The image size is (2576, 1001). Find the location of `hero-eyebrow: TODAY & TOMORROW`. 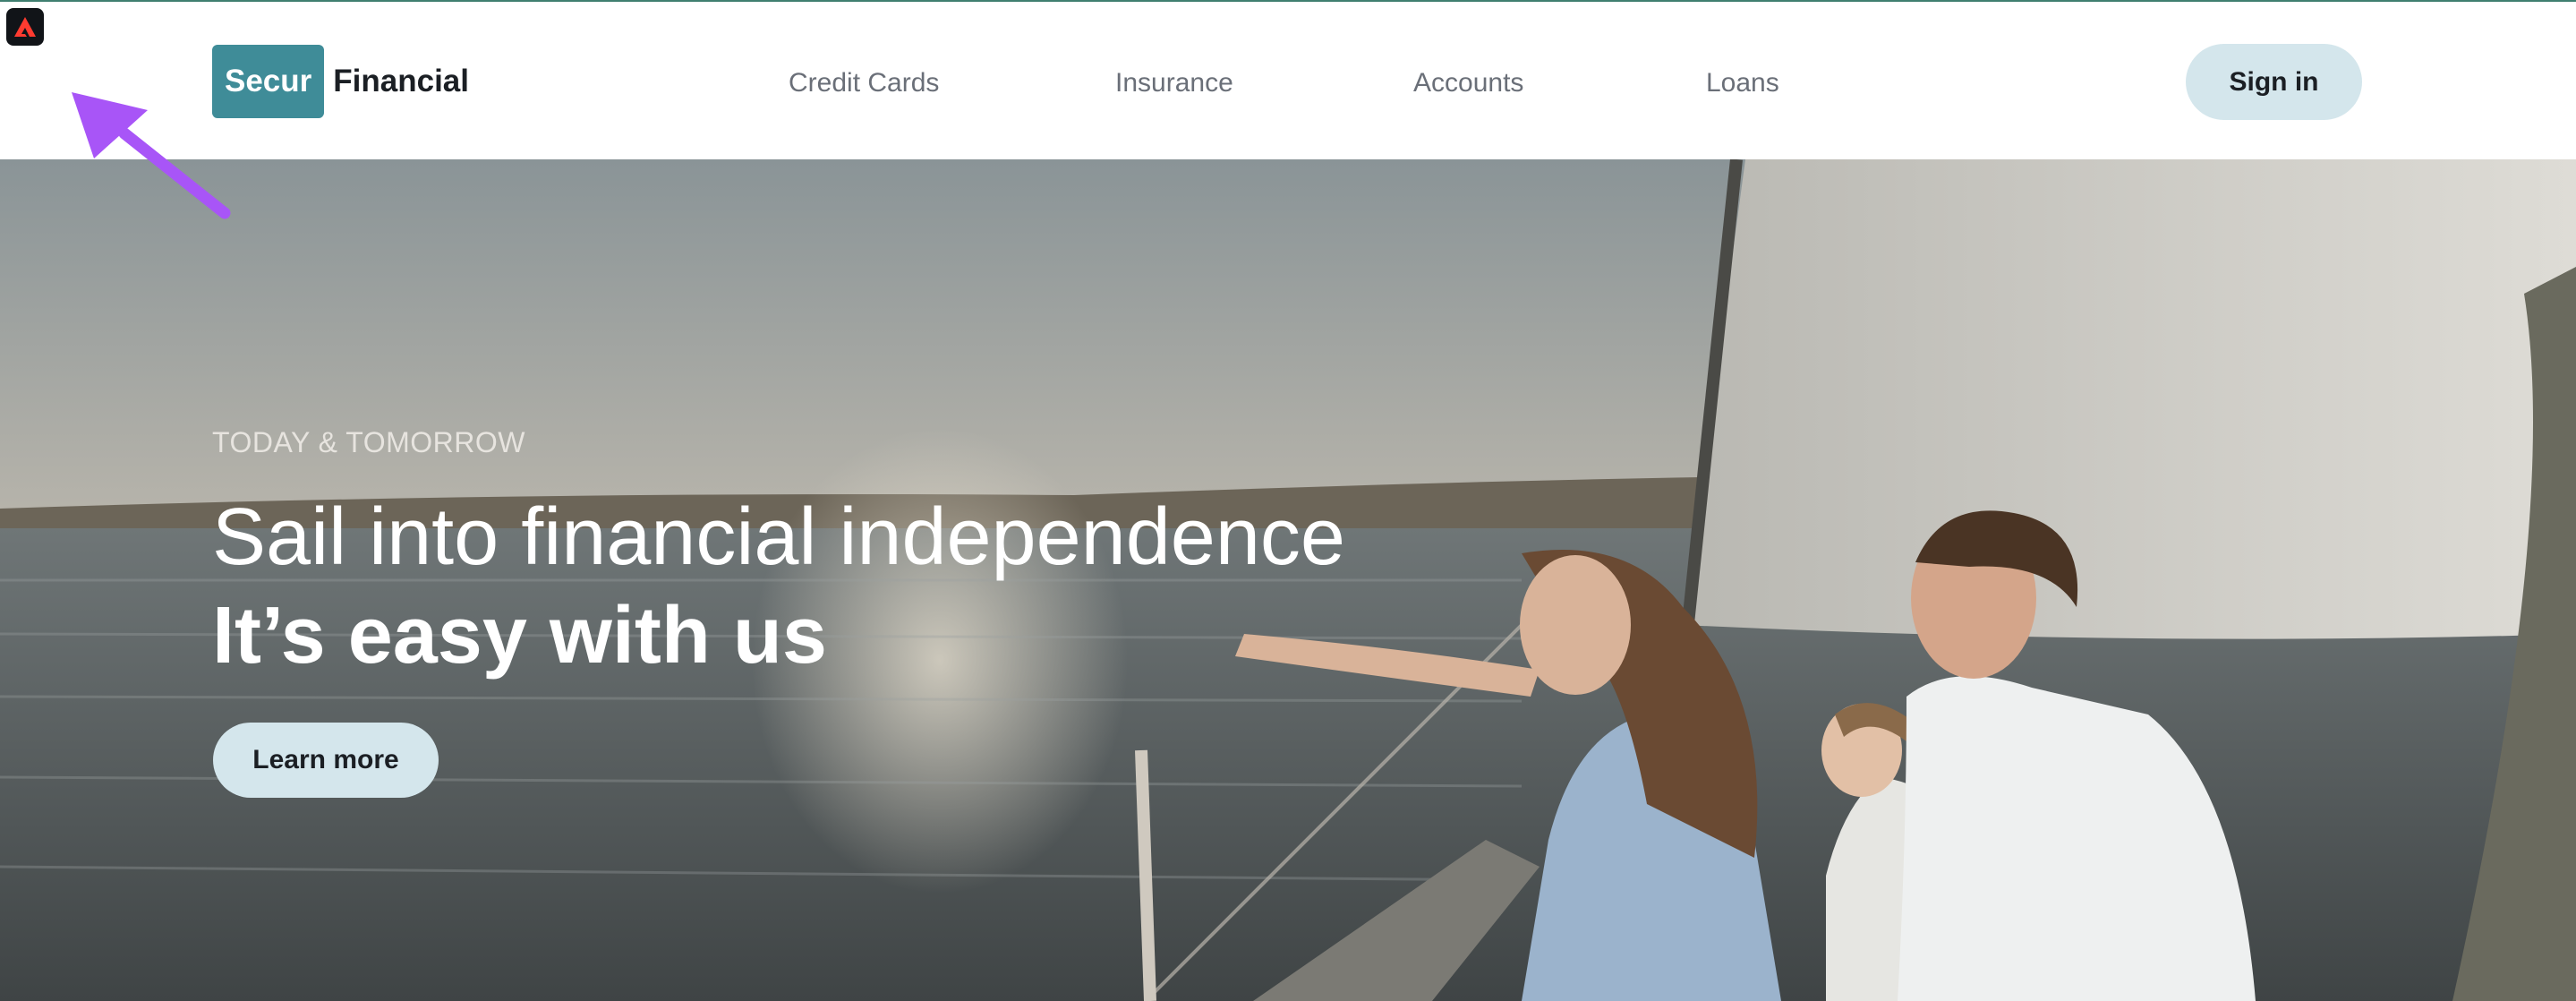

hero-eyebrow: TODAY & TOMORROW is located at coordinates (368, 442).